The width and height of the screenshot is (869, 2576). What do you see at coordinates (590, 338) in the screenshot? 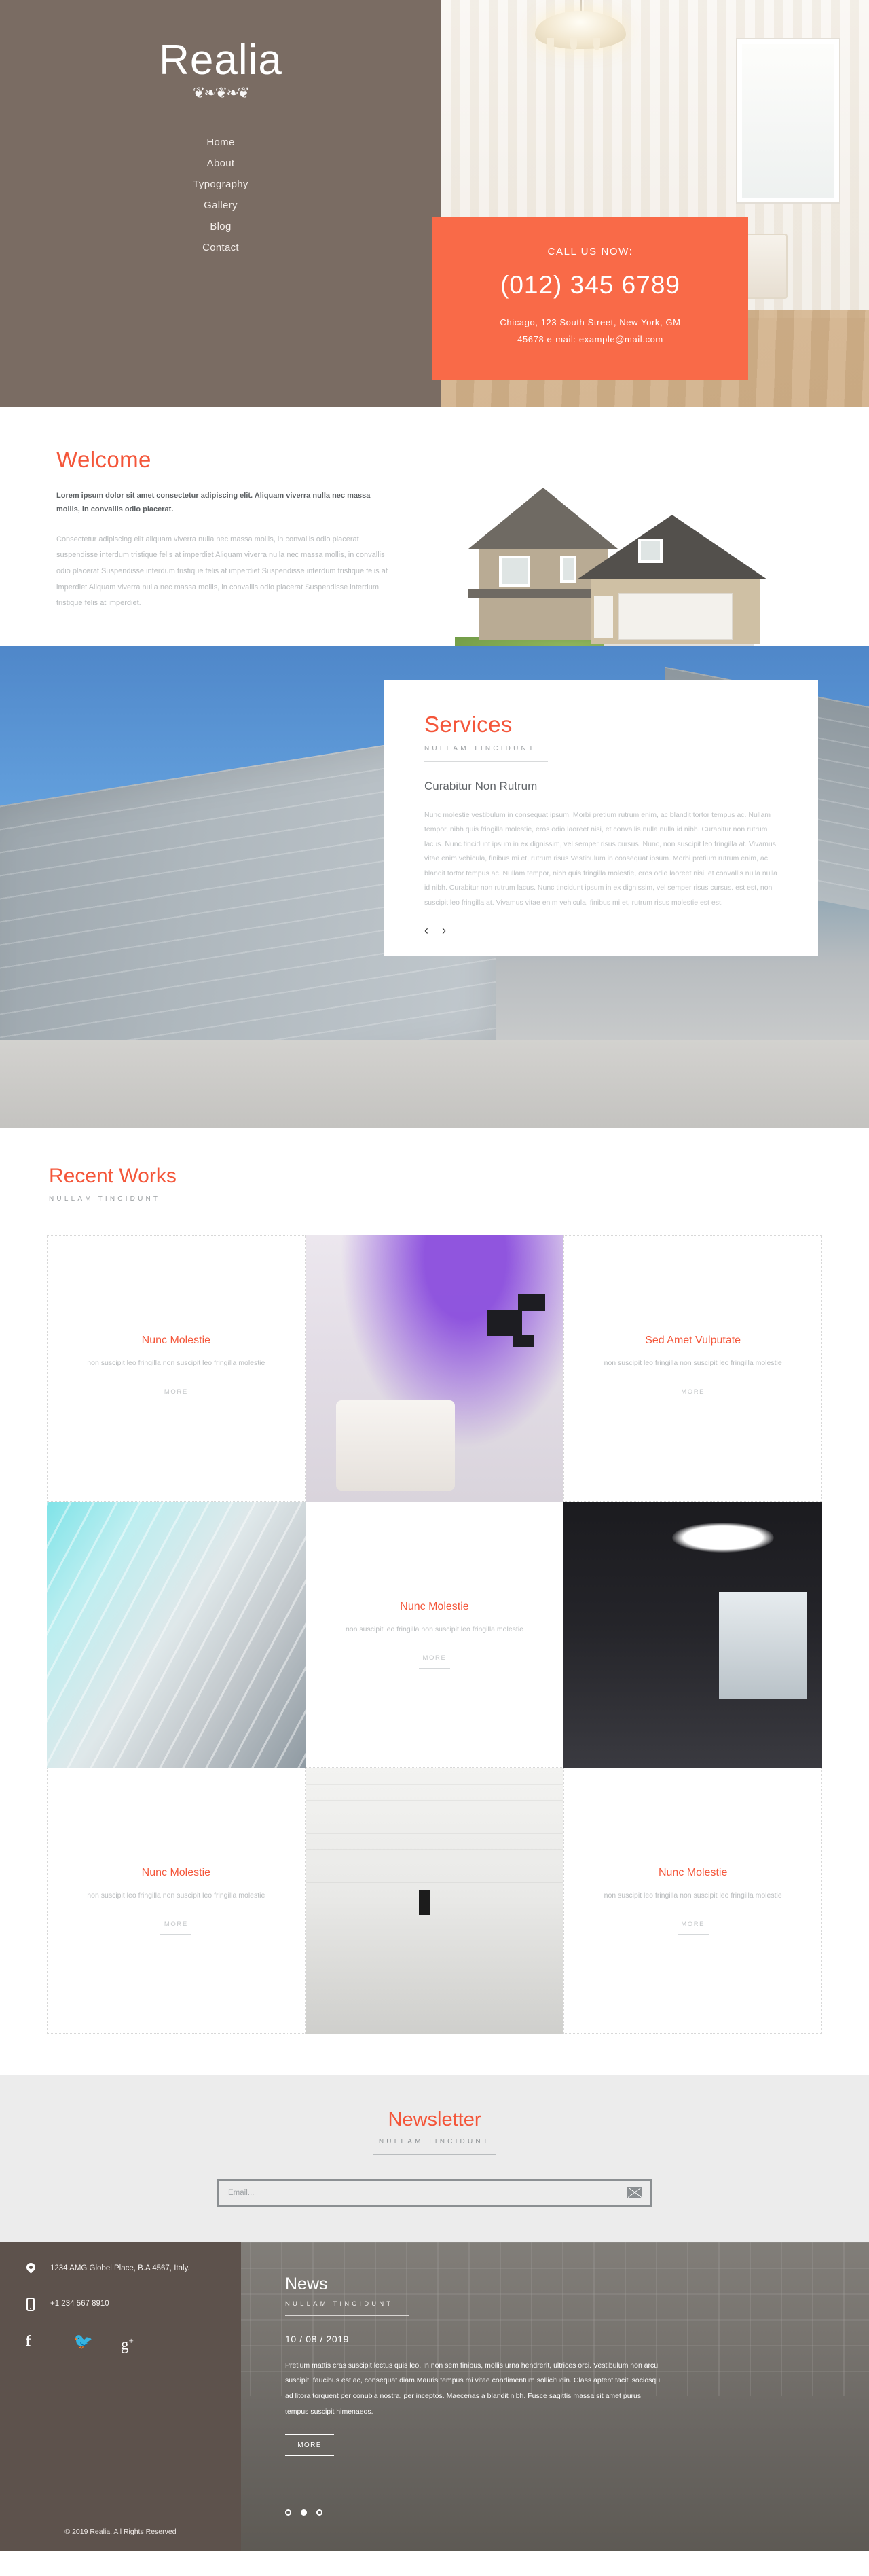
I see `cta-address-line-2: 45678 e-mail: example@mail.com` at bounding box center [590, 338].